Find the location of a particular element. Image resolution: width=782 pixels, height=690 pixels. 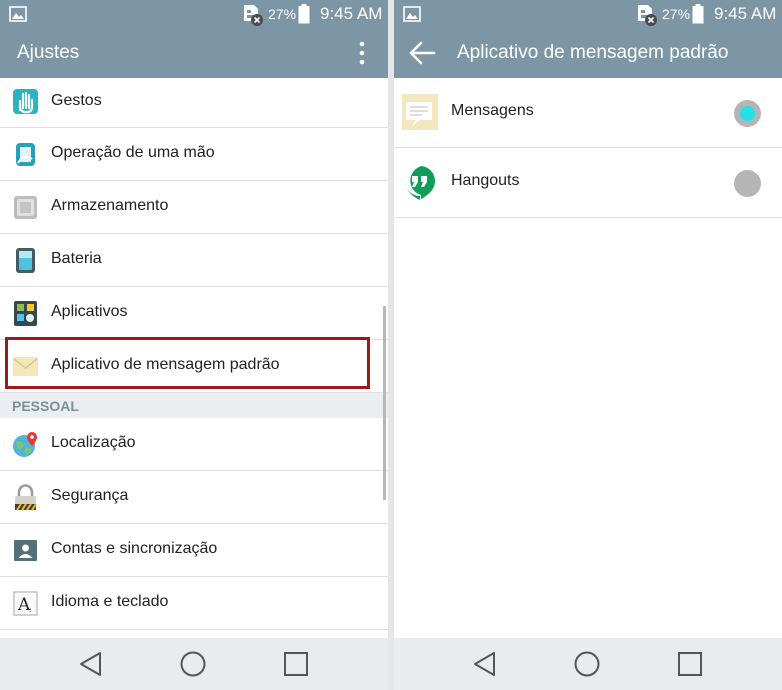

option-label: Hangouts is located at coordinates (485, 180).